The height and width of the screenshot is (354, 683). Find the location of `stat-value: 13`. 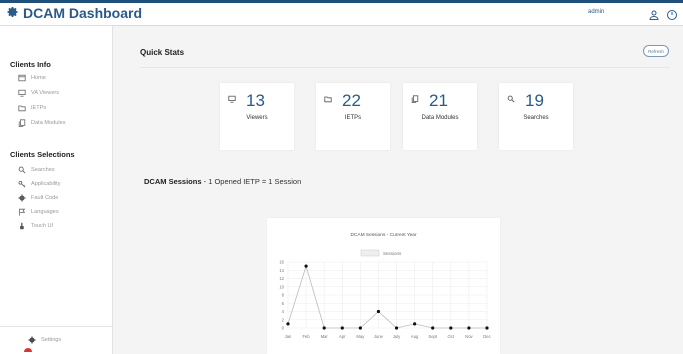

stat-value: 13 is located at coordinates (255, 100).